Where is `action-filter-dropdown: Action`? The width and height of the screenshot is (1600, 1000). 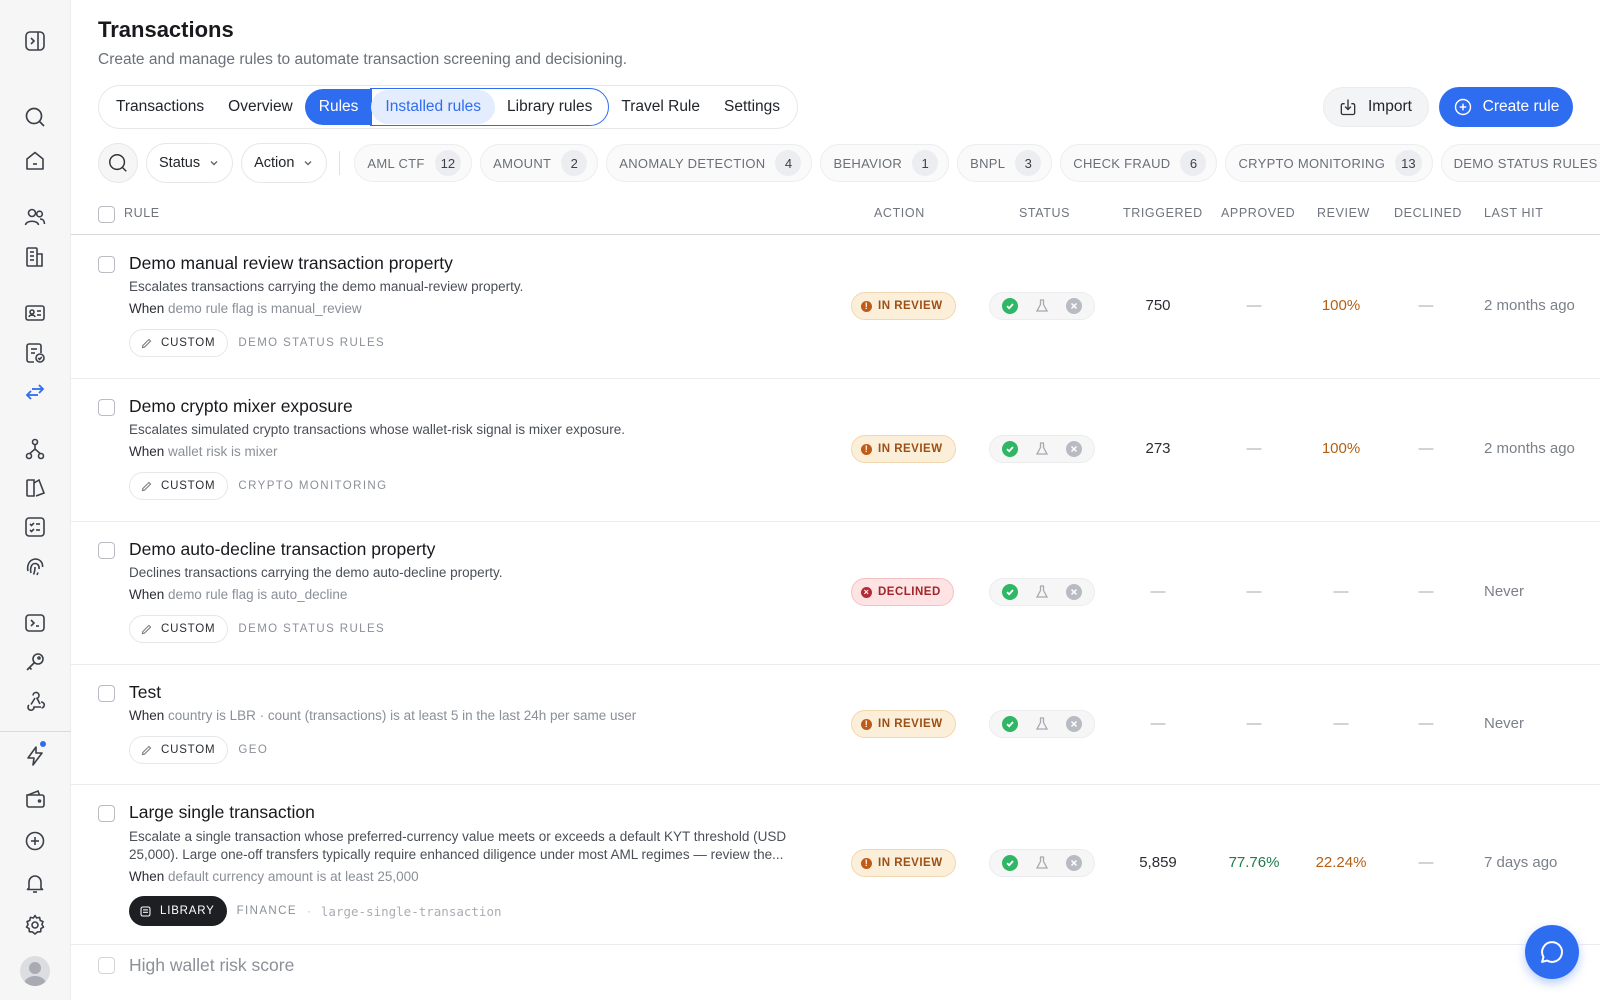 action-filter-dropdown: Action is located at coordinates (284, 163).